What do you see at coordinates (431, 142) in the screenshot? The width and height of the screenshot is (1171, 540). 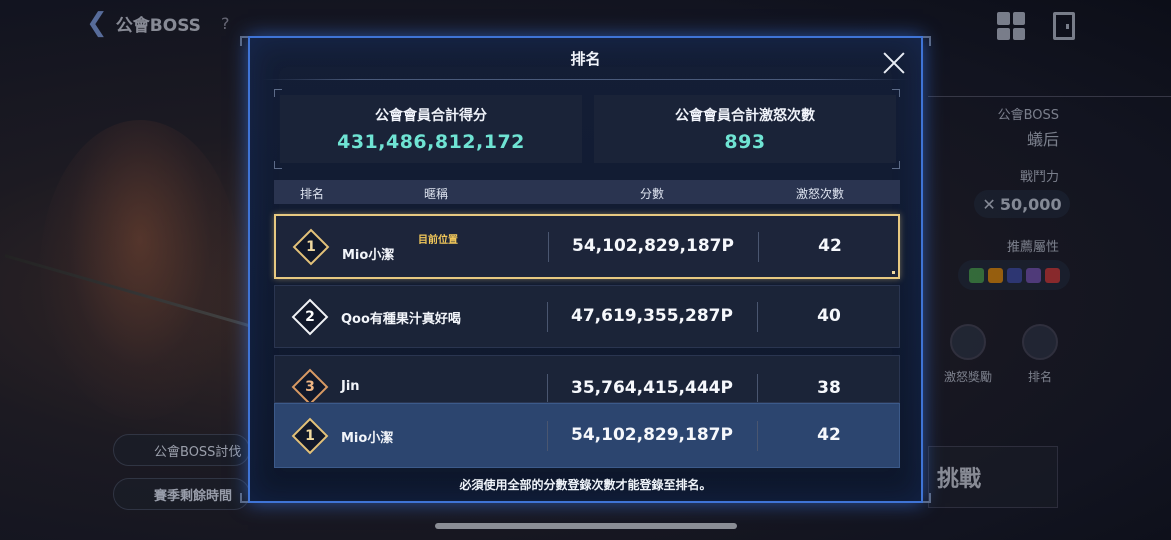 I see `total-score-value: 431,486,812,172` at bounding box center [431, 142].